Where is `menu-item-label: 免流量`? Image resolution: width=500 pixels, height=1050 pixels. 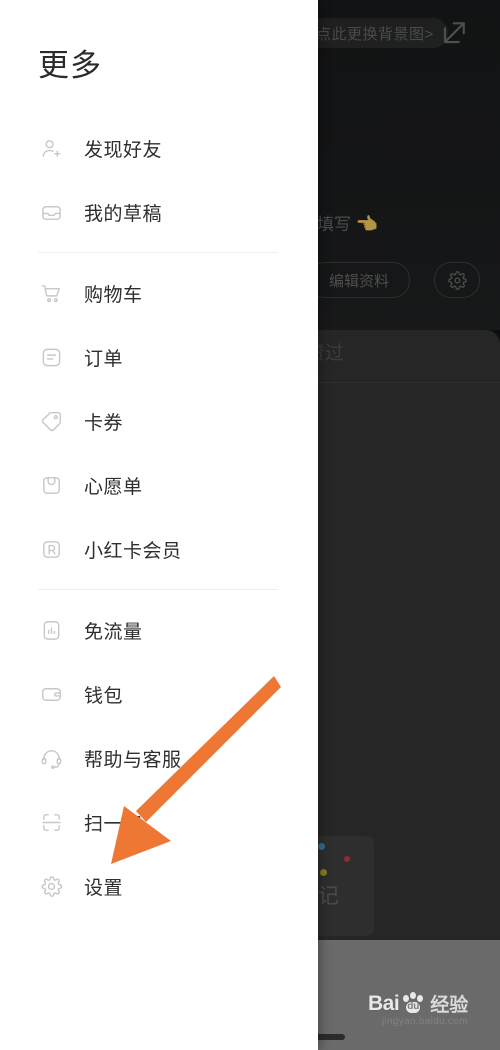 menu-item-label: 免流量 is located at coordinates (113, 632).